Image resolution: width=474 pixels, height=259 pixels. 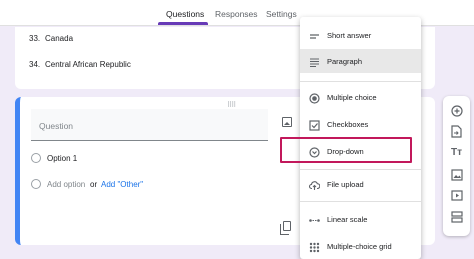 I want to click on title-text-icon: Tт, so click(x=456, y=152).